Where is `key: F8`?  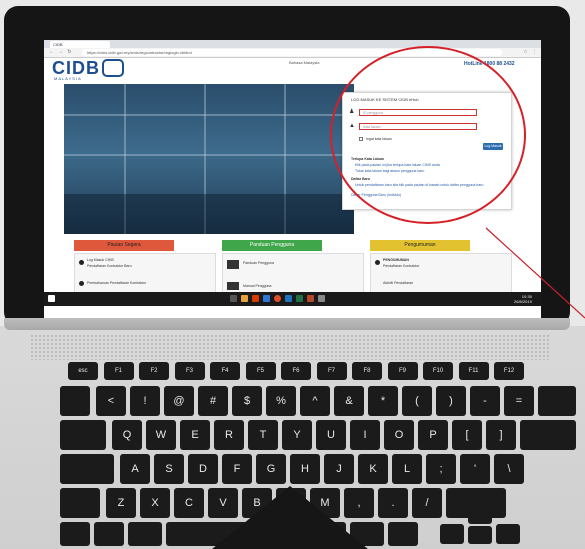 key: F8 is located at coordinates (367, 371).